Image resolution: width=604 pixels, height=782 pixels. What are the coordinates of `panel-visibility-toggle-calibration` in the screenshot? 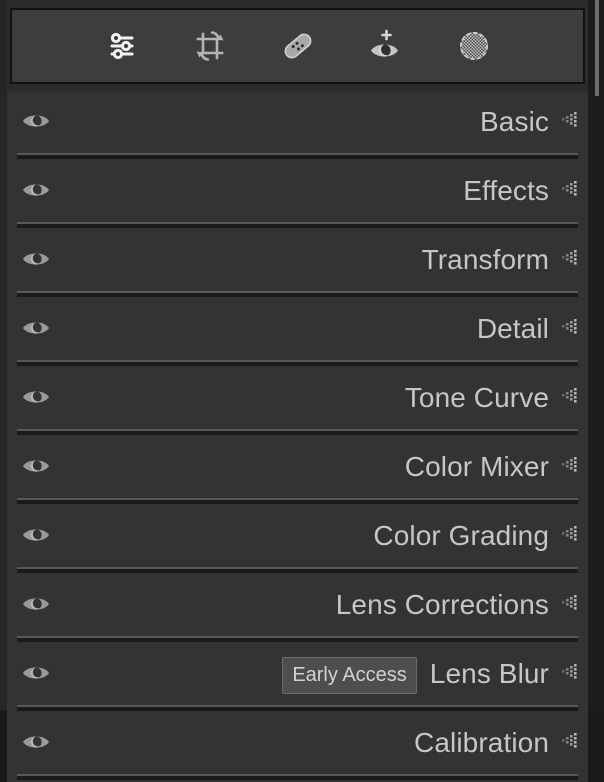 It's located at (36, 743).